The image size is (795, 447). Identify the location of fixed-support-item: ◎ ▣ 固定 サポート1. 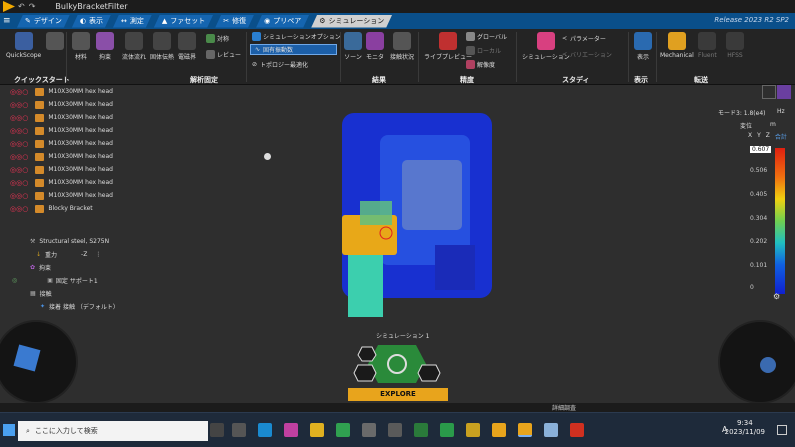
(80, 280).